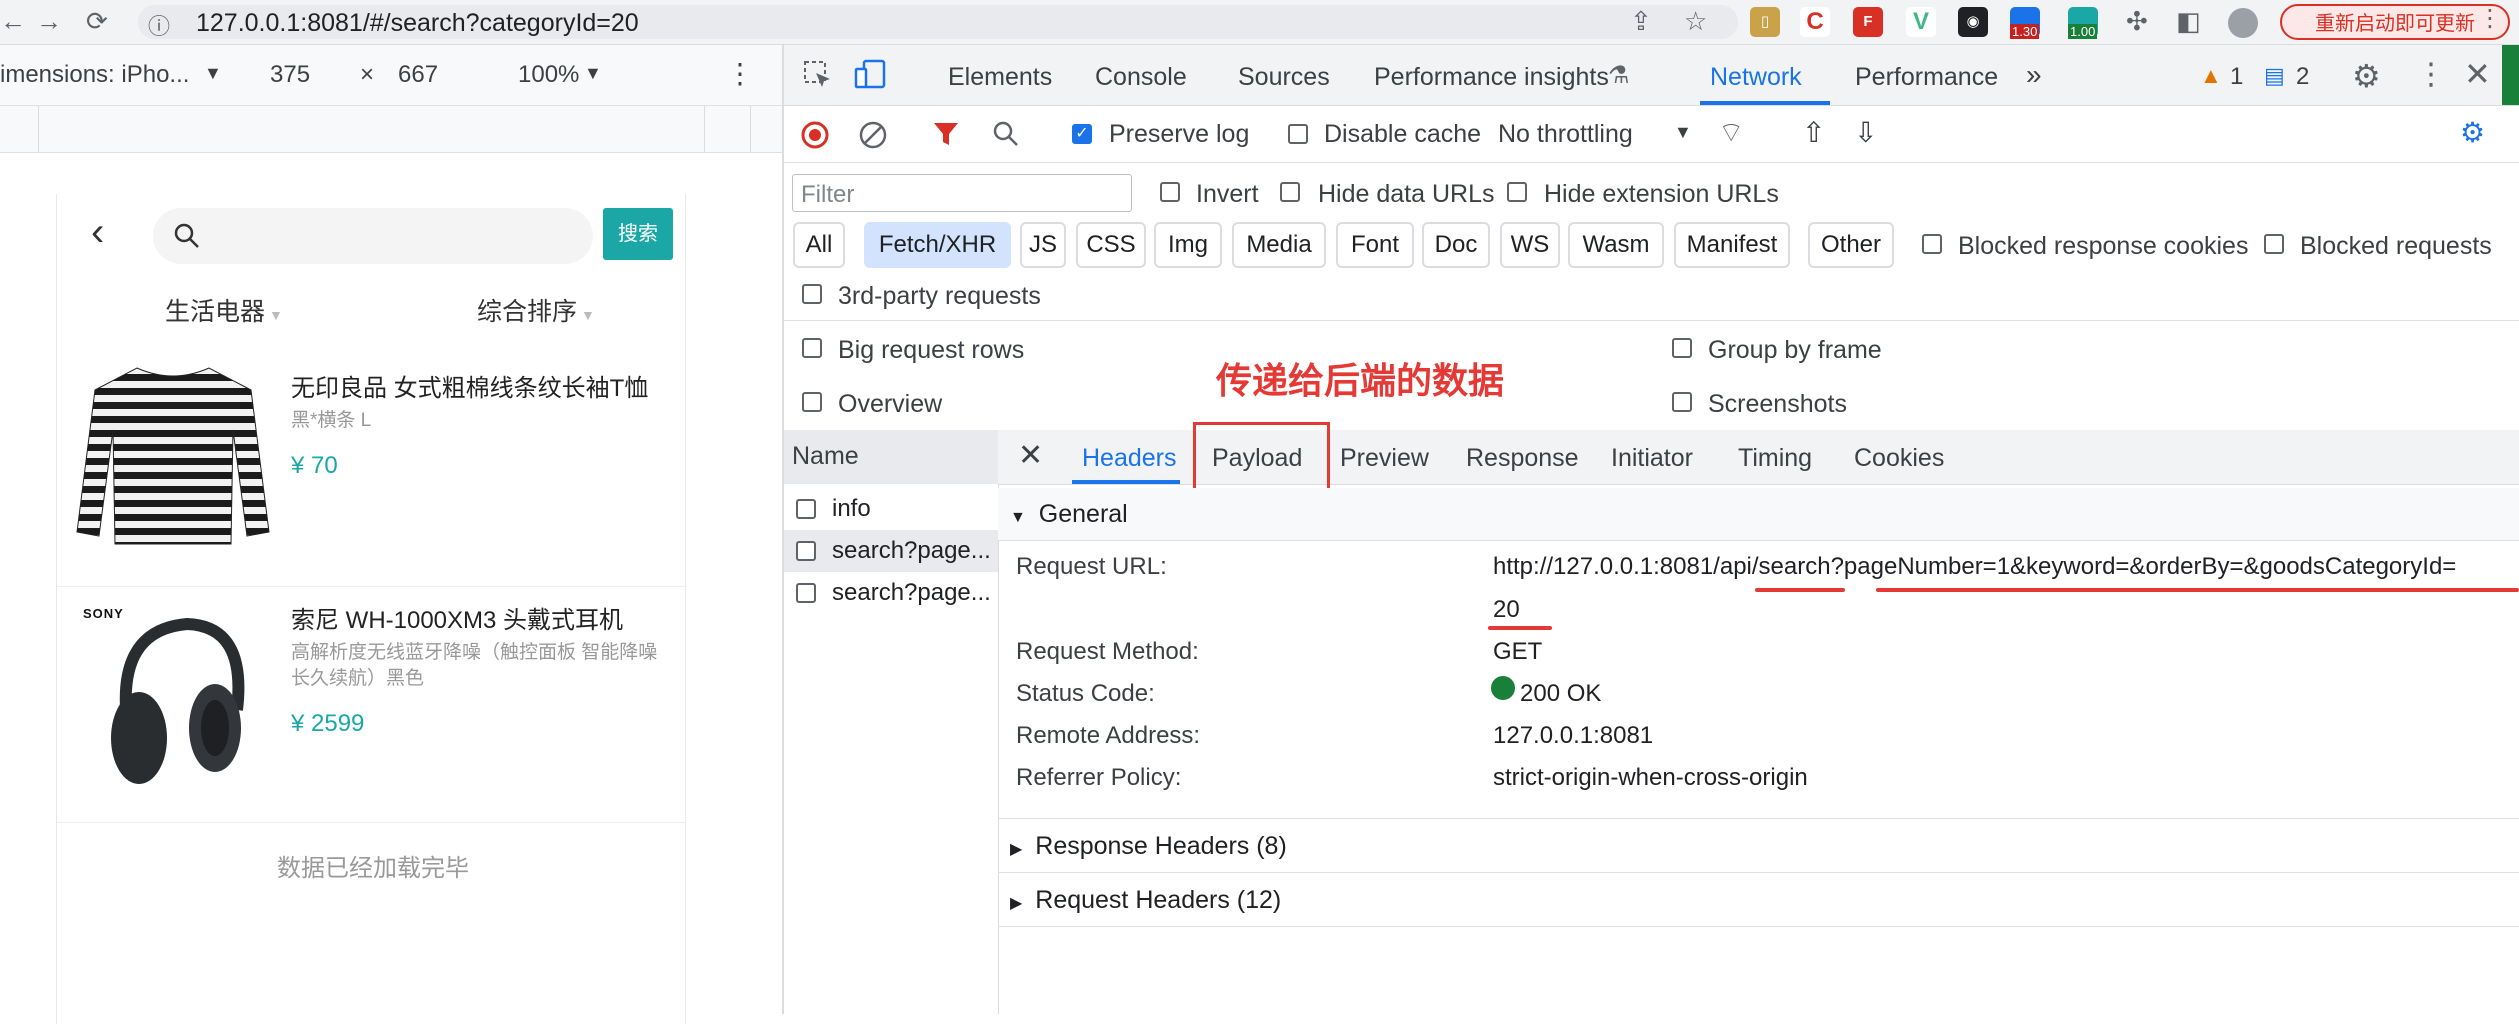 The width and height of the screenshot is (2519, 1024). I want to click on network-settings-icon: ⚙, so click(2472, 132).